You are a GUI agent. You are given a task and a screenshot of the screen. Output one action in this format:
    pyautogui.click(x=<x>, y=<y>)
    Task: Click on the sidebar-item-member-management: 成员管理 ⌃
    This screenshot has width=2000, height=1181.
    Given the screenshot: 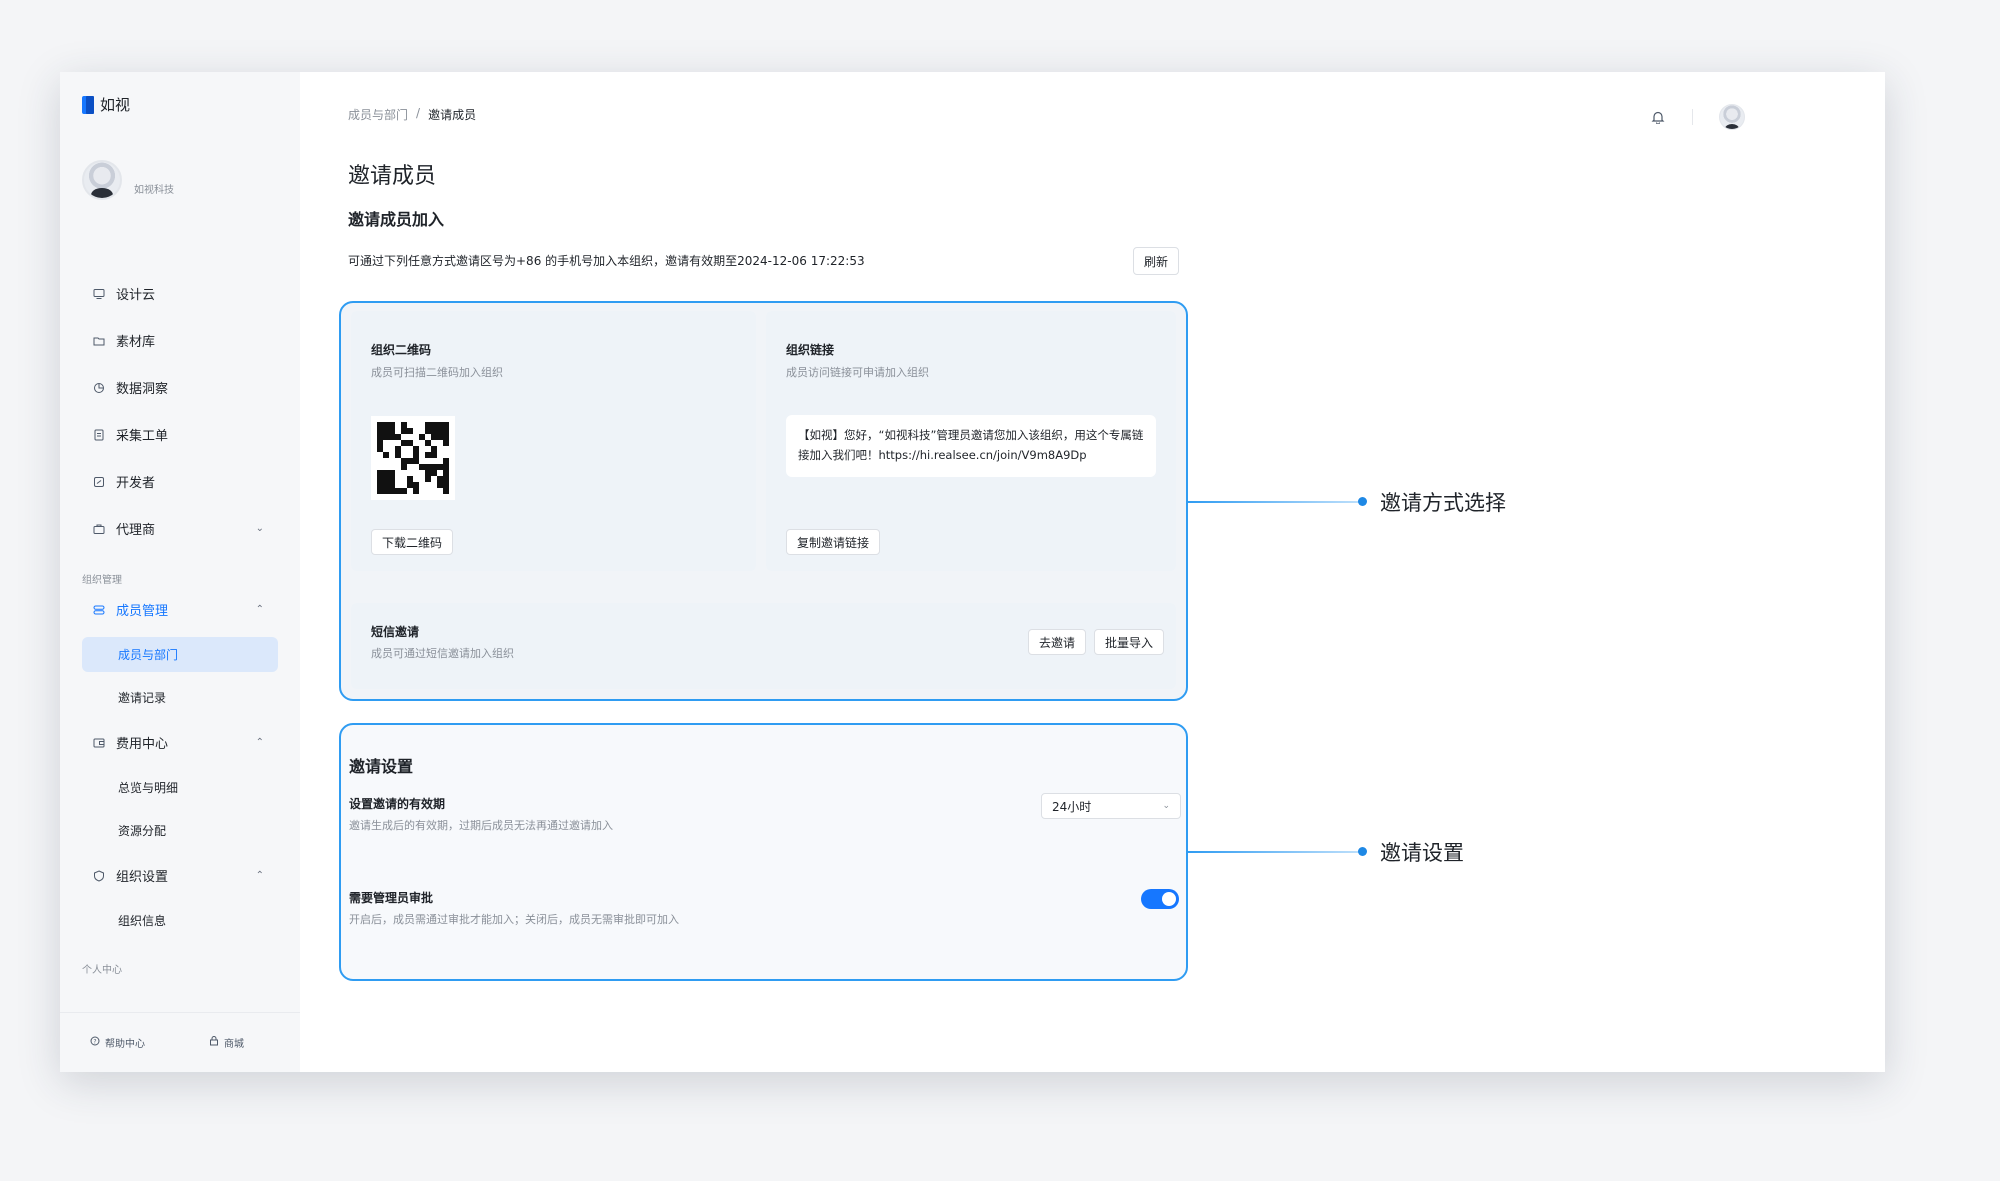 What is the action you would take?
    pyautogui.click(x=180, y=609)
    